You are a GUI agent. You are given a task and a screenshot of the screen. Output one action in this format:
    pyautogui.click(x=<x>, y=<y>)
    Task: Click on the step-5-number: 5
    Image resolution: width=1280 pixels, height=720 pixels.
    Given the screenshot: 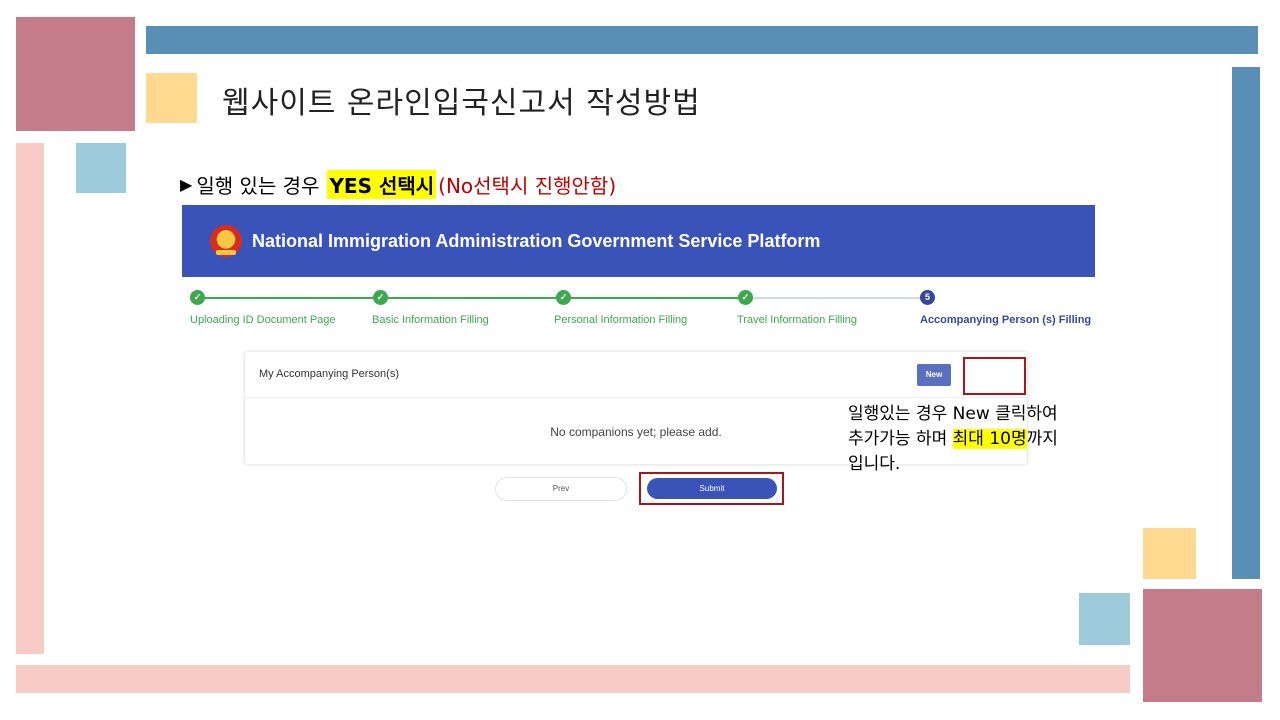 What is the action you would take?
    pyautogui.click(x=927, y=297)
    